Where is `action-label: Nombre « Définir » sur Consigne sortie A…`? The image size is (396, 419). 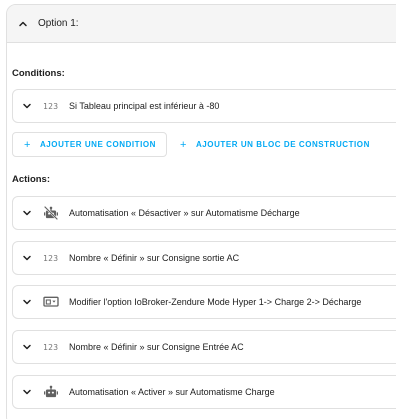
action-label: Nombre « Définir » sur Consigne sortie A… is located at coordinates (154, 258).